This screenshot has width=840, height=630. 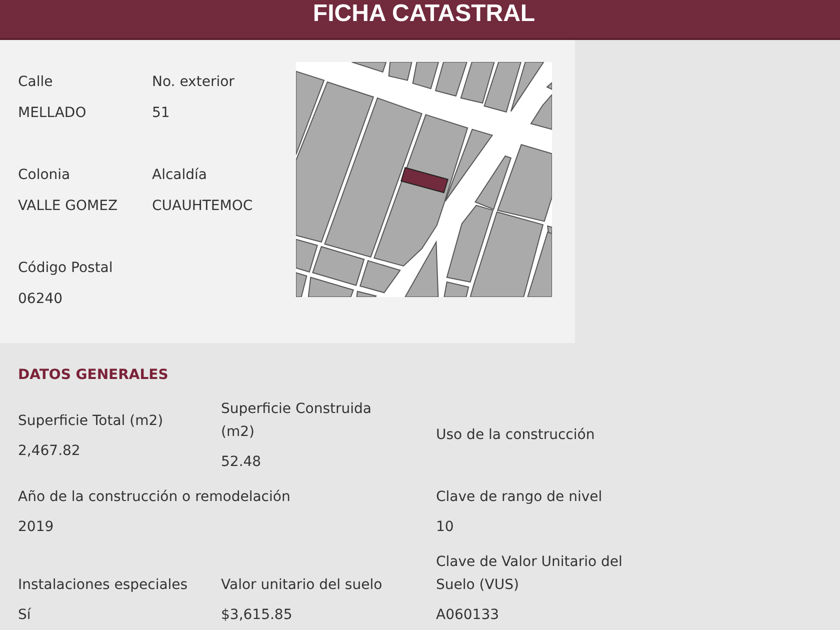 What do you see at coordinates (179, 175) in the screenshot?
I see `field-label: Alcaldía` at bounding box center [179, 175].